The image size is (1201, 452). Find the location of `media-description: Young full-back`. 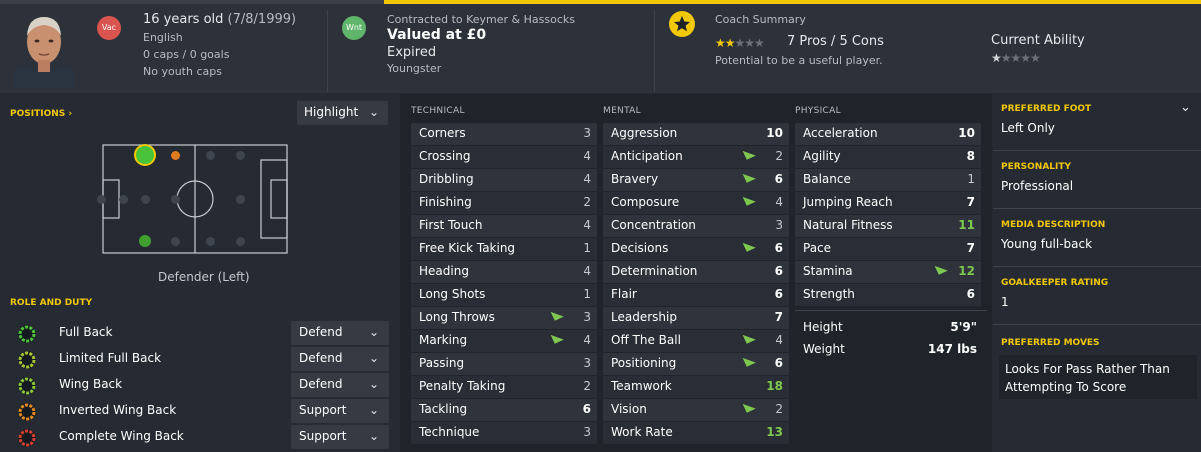

media-description: Young full-back is located at coordinates (1047, 244).